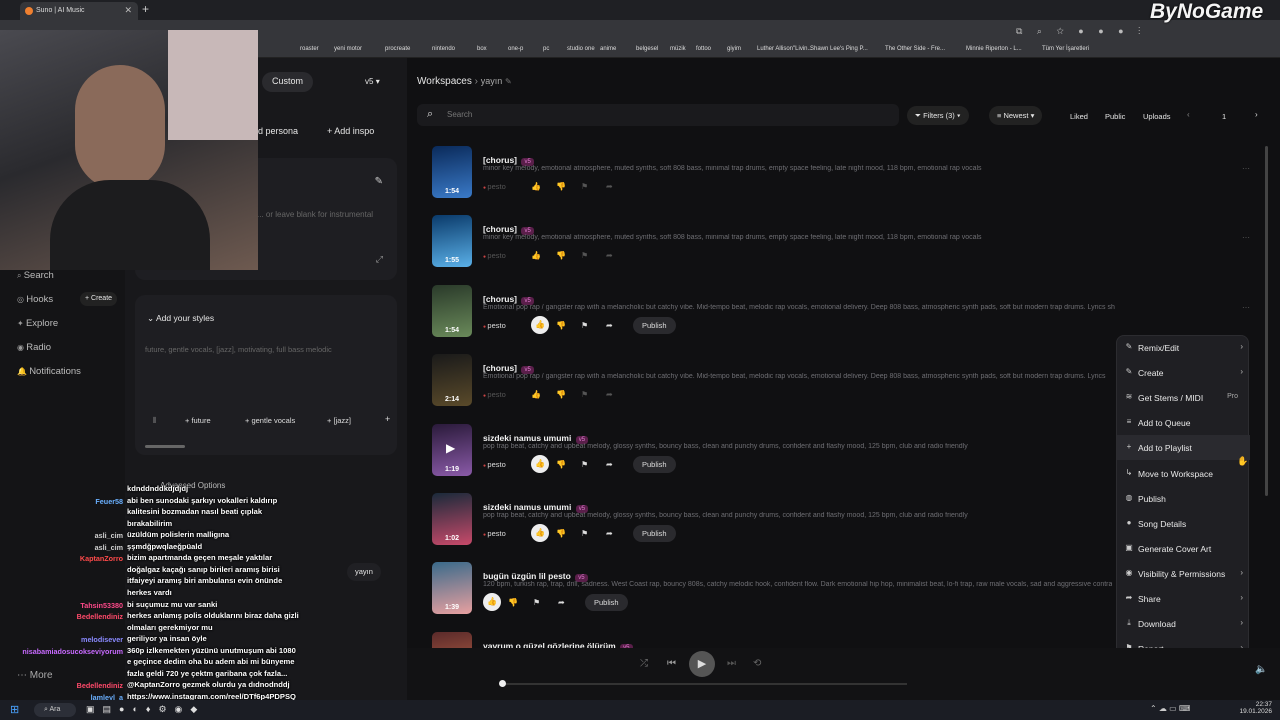 This screenshot has height=720, width=1280. Describe the element at coordinates (1261, 669) in the screenshot. I see `volume-icon: 🔈` at that location.